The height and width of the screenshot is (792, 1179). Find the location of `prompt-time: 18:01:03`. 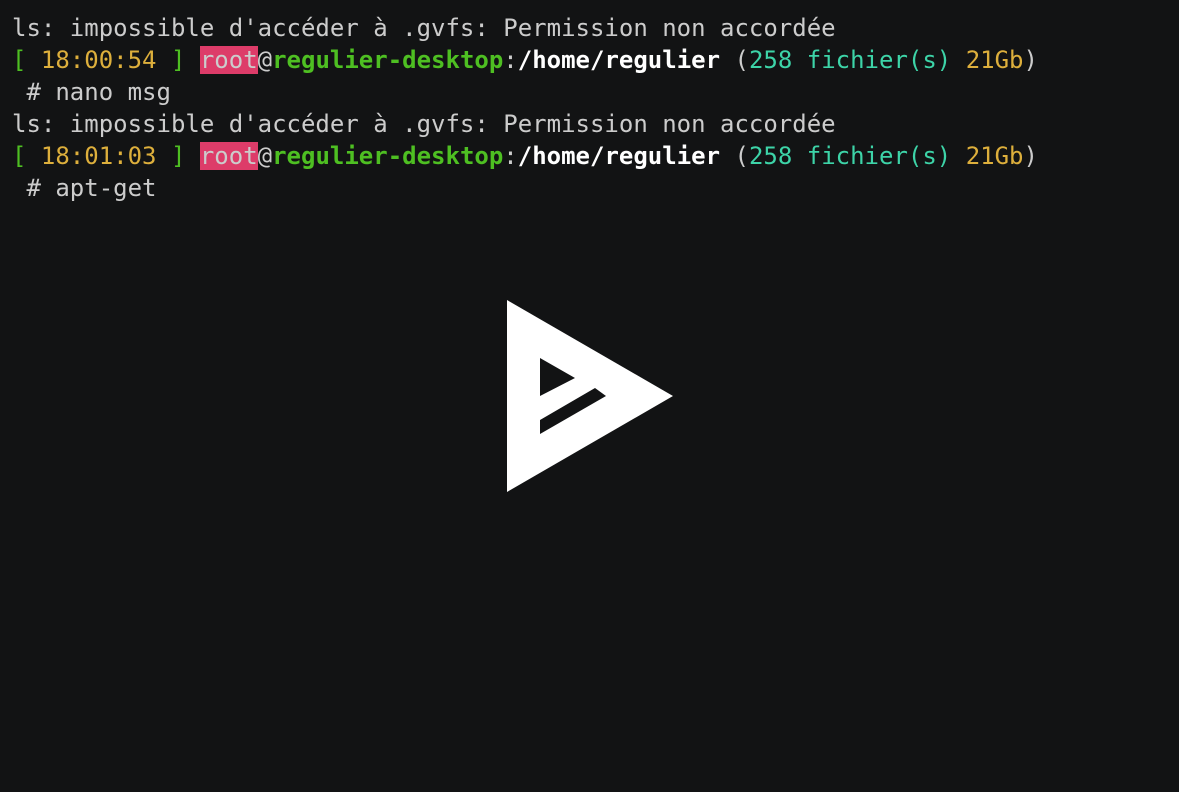

prompt-time: 18:01:03 is located at coordinates (98, 156).